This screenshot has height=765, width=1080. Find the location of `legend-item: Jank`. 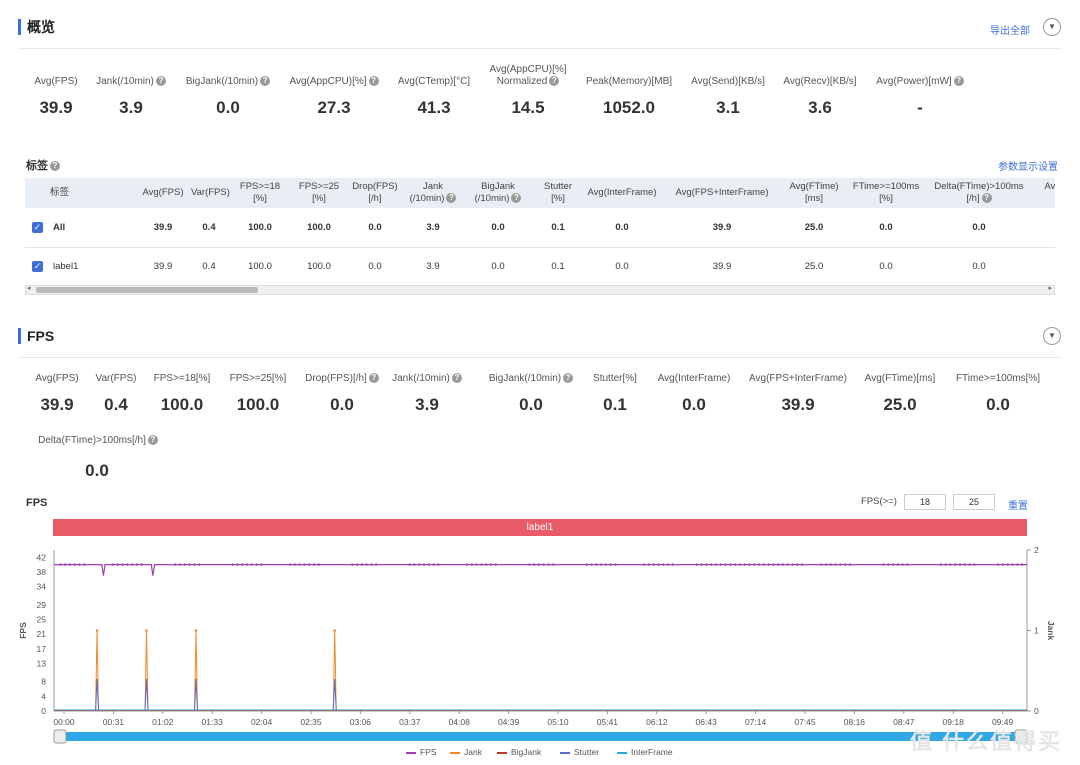

legend-item: Jank is located at coordinates (466, 752).